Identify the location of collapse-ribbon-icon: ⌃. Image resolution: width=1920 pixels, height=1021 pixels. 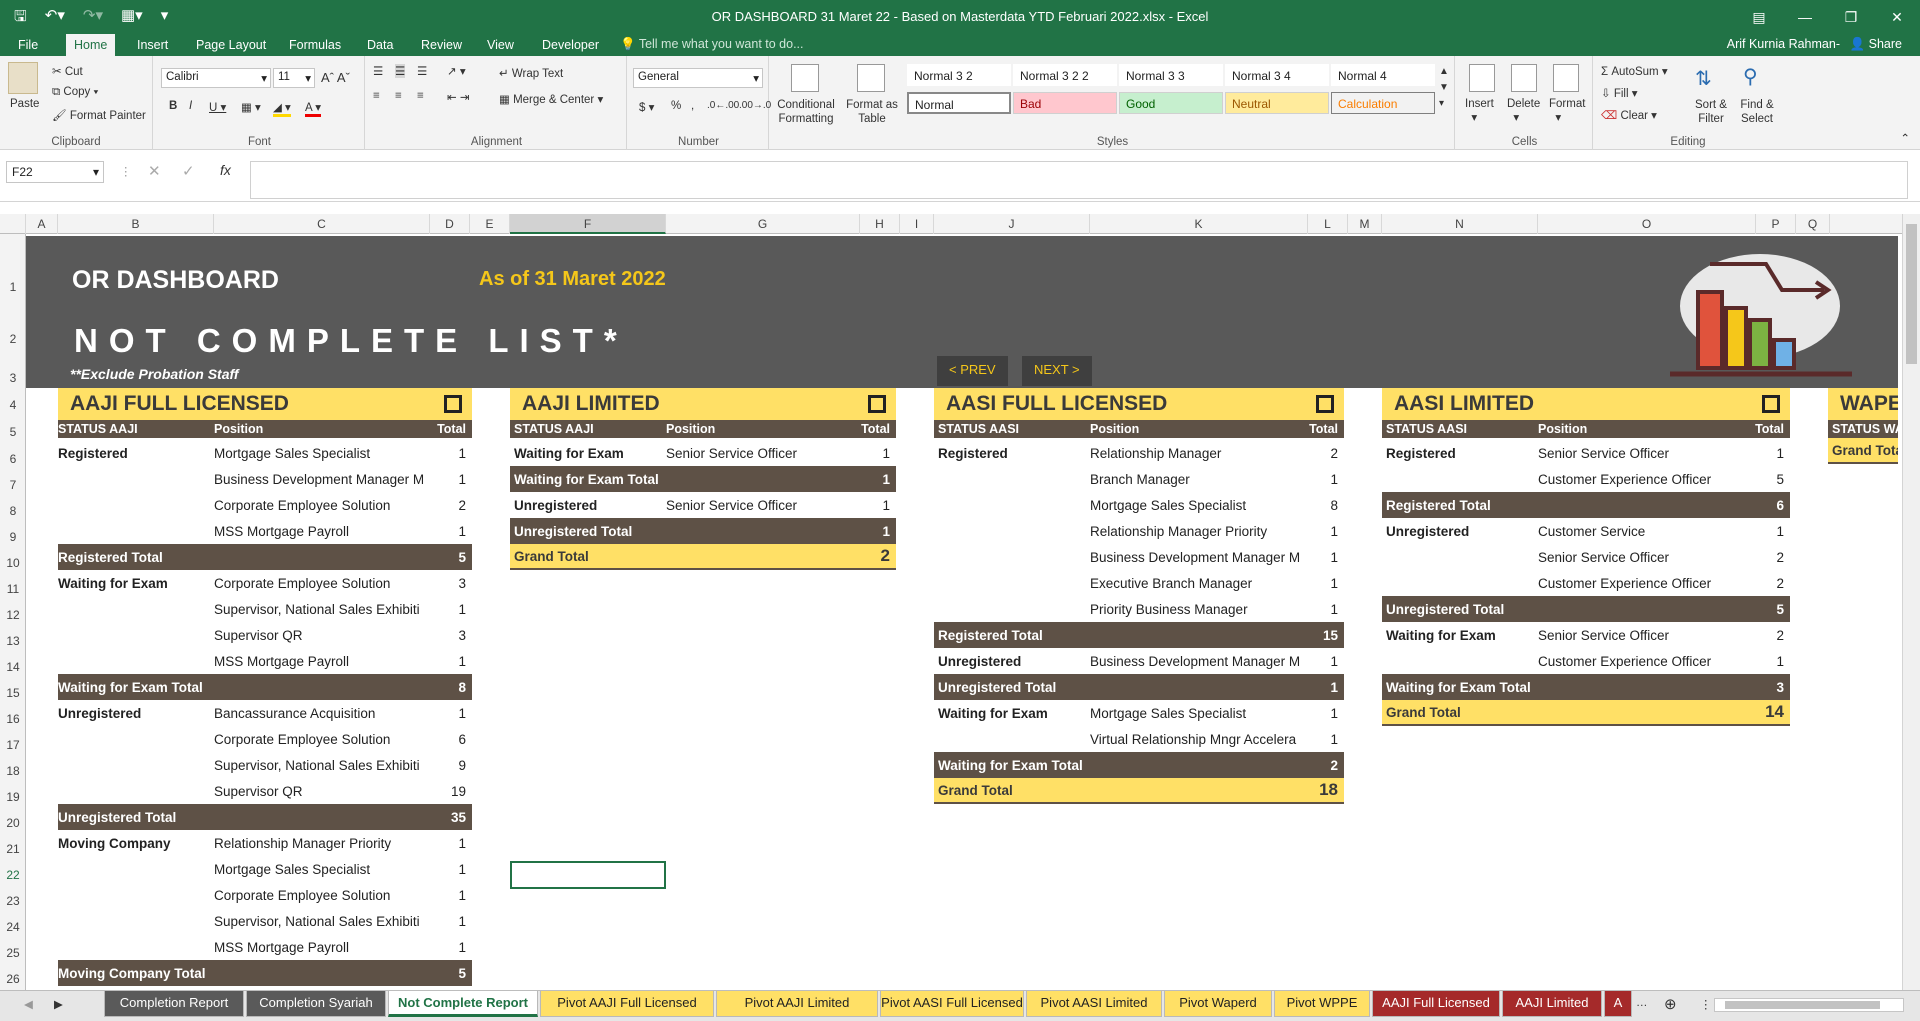
(1905, 138).